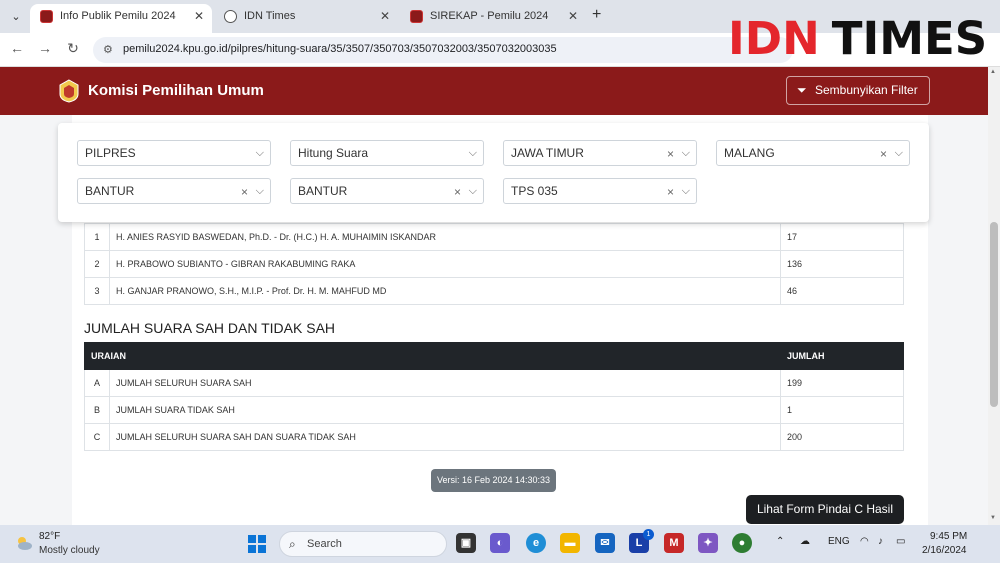 The image size is (1000, 563). What do you see at coordinates (306, 18) in the screenshot?
I see `browser-tab-idn-times: IDN Times ✕` at bounding box center [306, 18].